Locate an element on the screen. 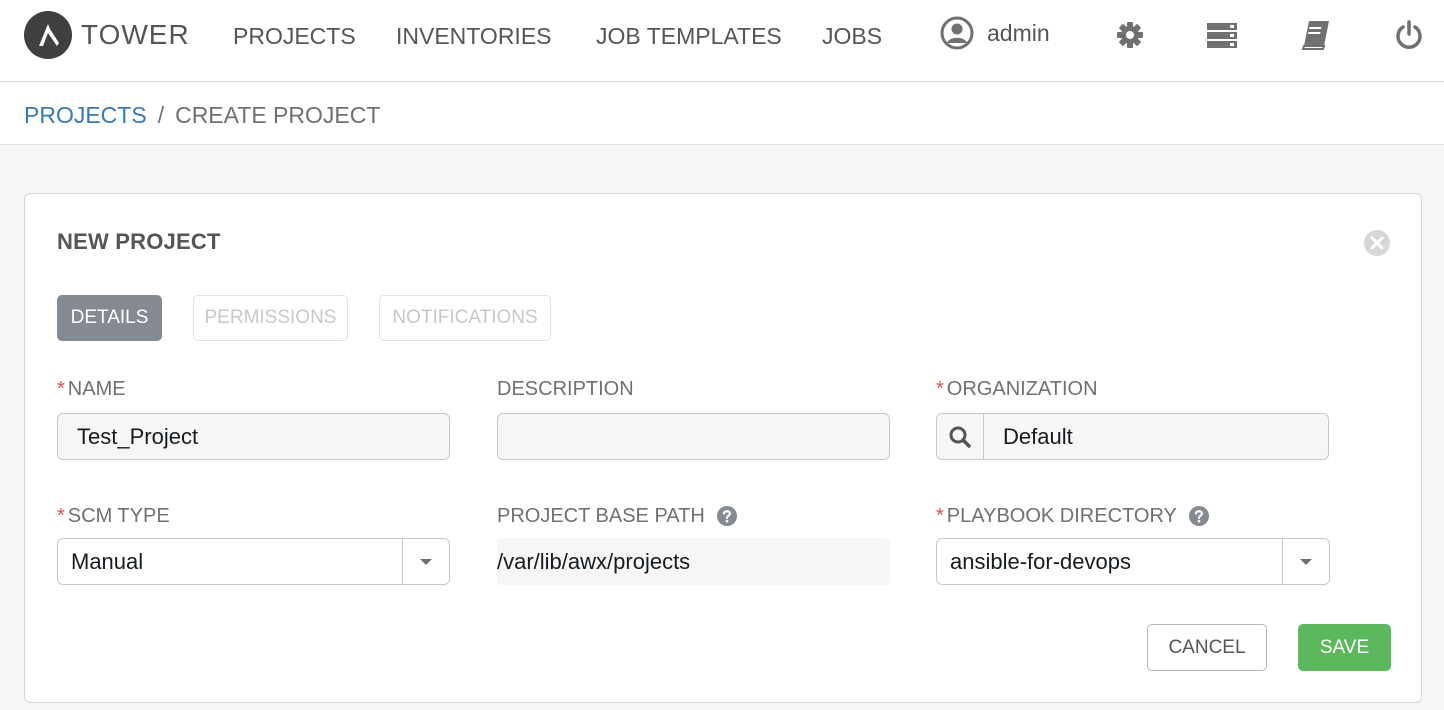 The image size is (1444, 710). scm-type-label: * SCM TYPE is located at coordinates (113, 516).